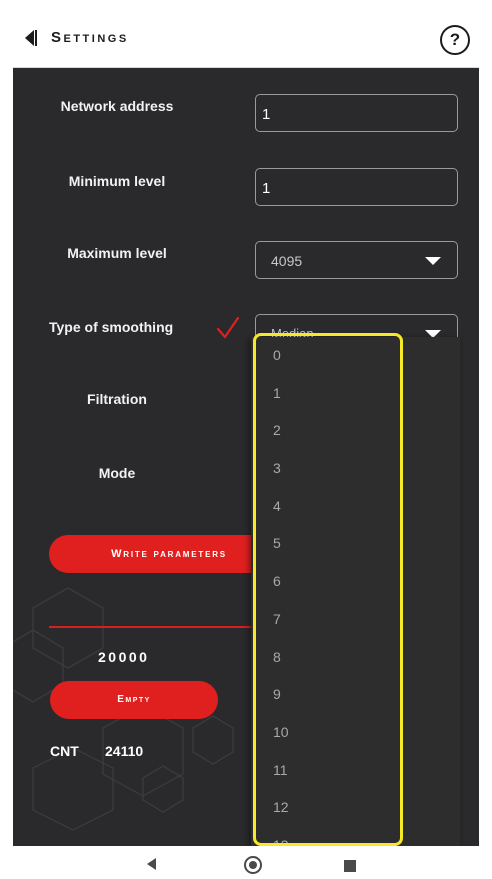  What do you see at coordinates (31, 38) in the screenshot?
I see `back-arrow-icon` at bounding box center [31, 38].